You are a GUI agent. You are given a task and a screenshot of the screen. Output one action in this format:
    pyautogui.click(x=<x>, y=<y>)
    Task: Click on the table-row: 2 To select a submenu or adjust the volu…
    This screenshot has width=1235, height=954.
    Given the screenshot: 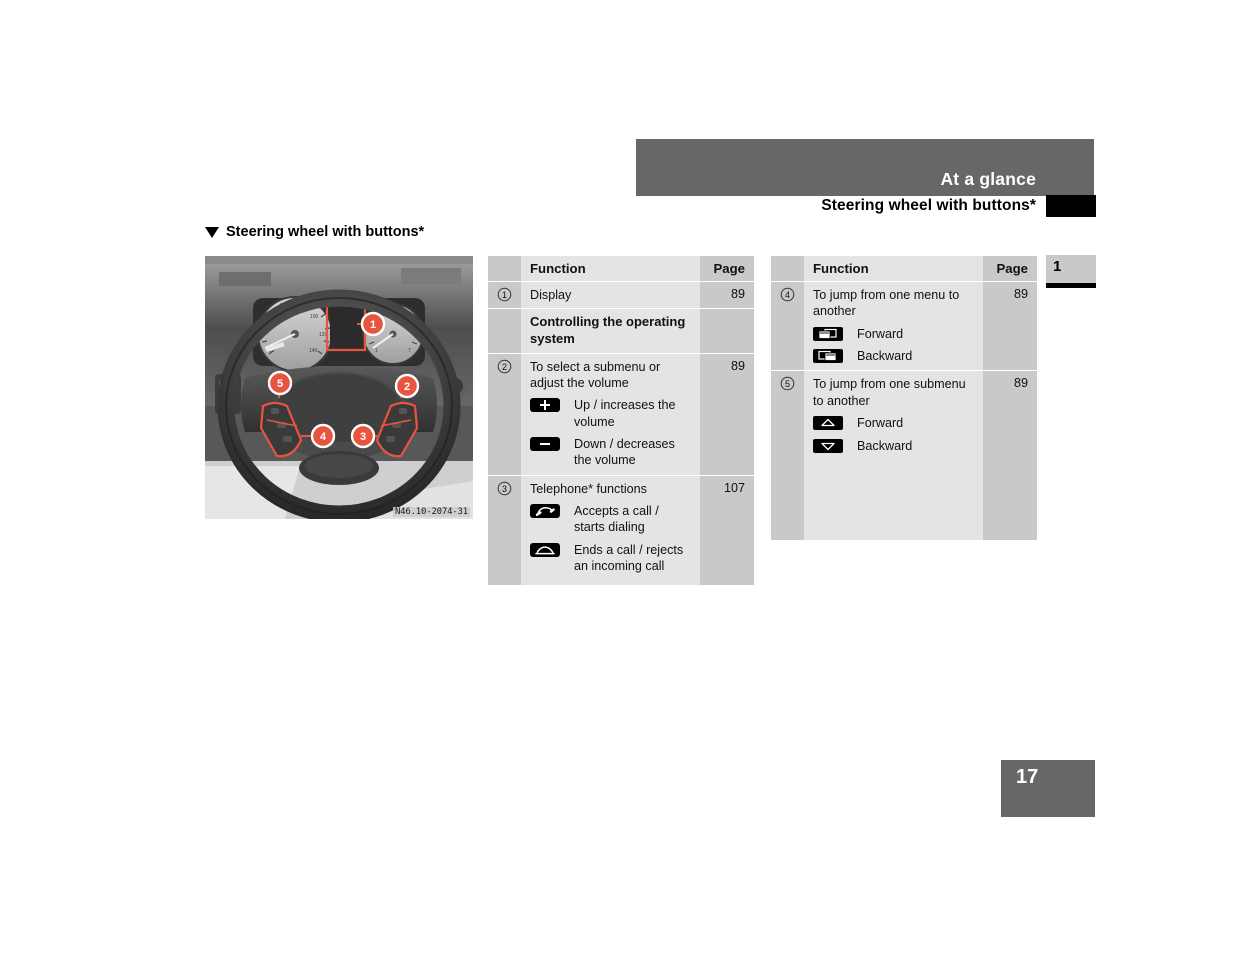 What is the action you would take?
    pyautogui.click(x=621, y=413)
    